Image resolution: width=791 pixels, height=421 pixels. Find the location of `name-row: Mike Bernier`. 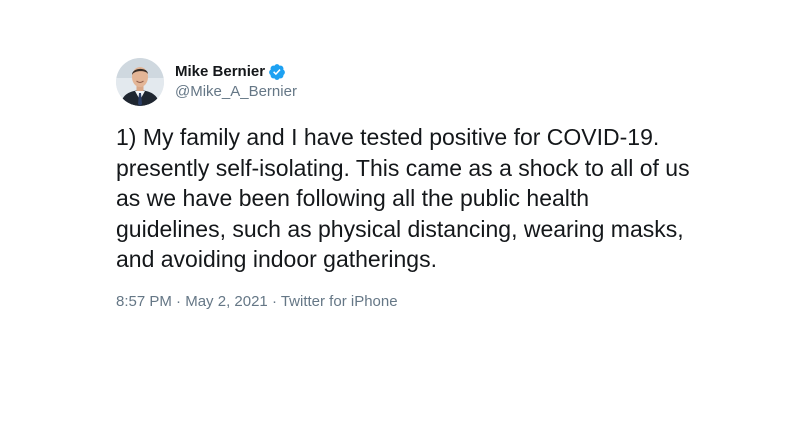

name-row: Mike Bernier is located at coordinates (236, 72).